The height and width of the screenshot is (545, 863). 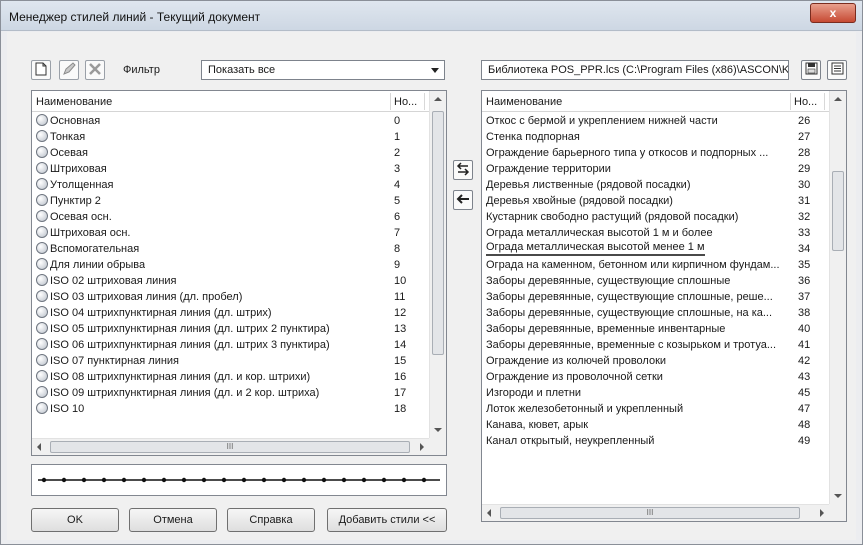 I want to click on ok-button: OK, so click(x=75, y=520).